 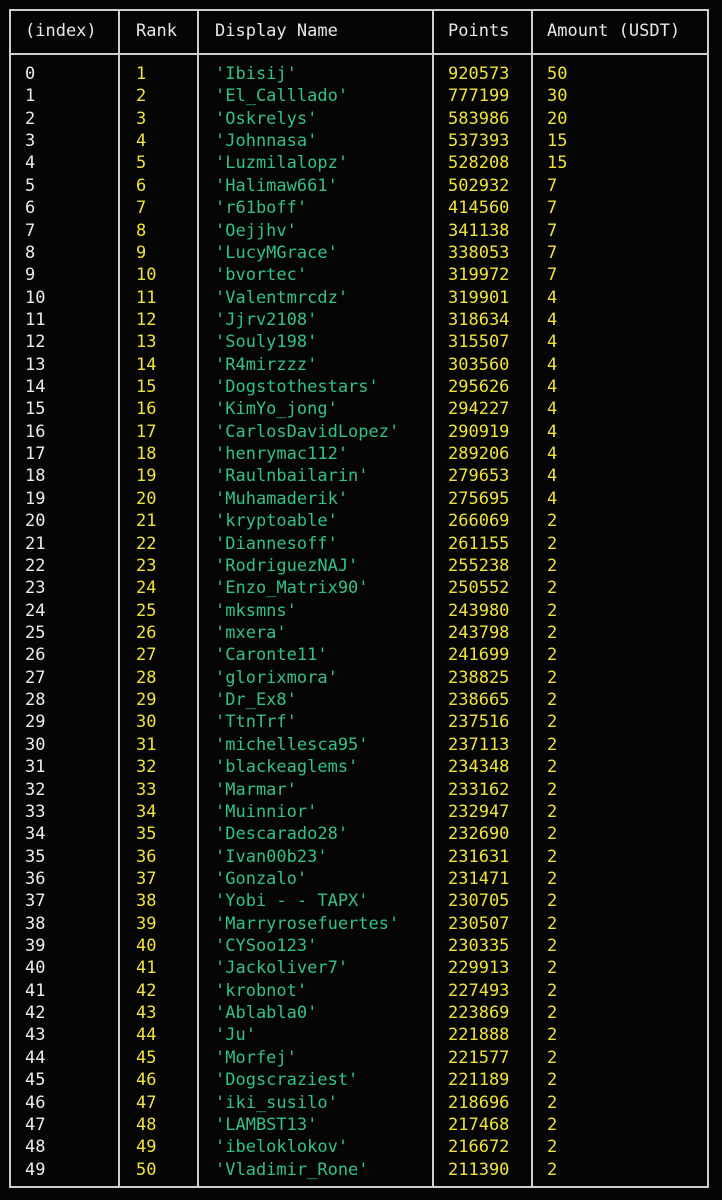 I want to click on row-index: 41, so click(x=35, y=990).